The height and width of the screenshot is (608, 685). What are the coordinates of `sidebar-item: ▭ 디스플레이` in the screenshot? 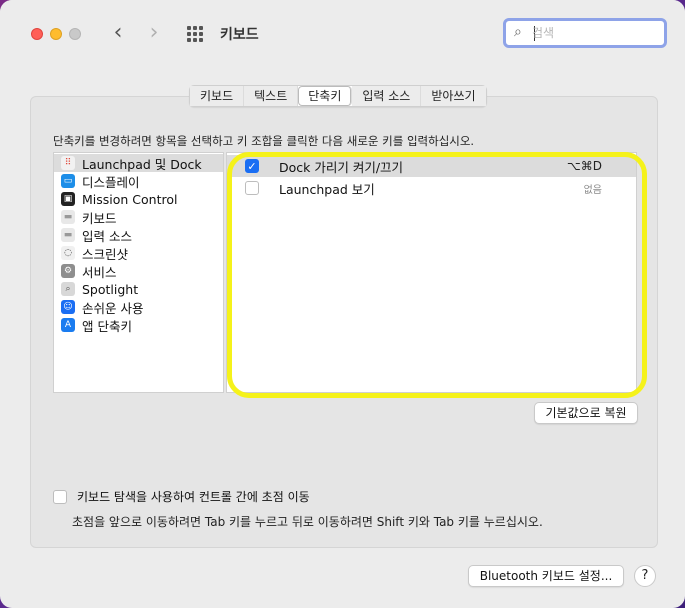 It's located at (138, 181).